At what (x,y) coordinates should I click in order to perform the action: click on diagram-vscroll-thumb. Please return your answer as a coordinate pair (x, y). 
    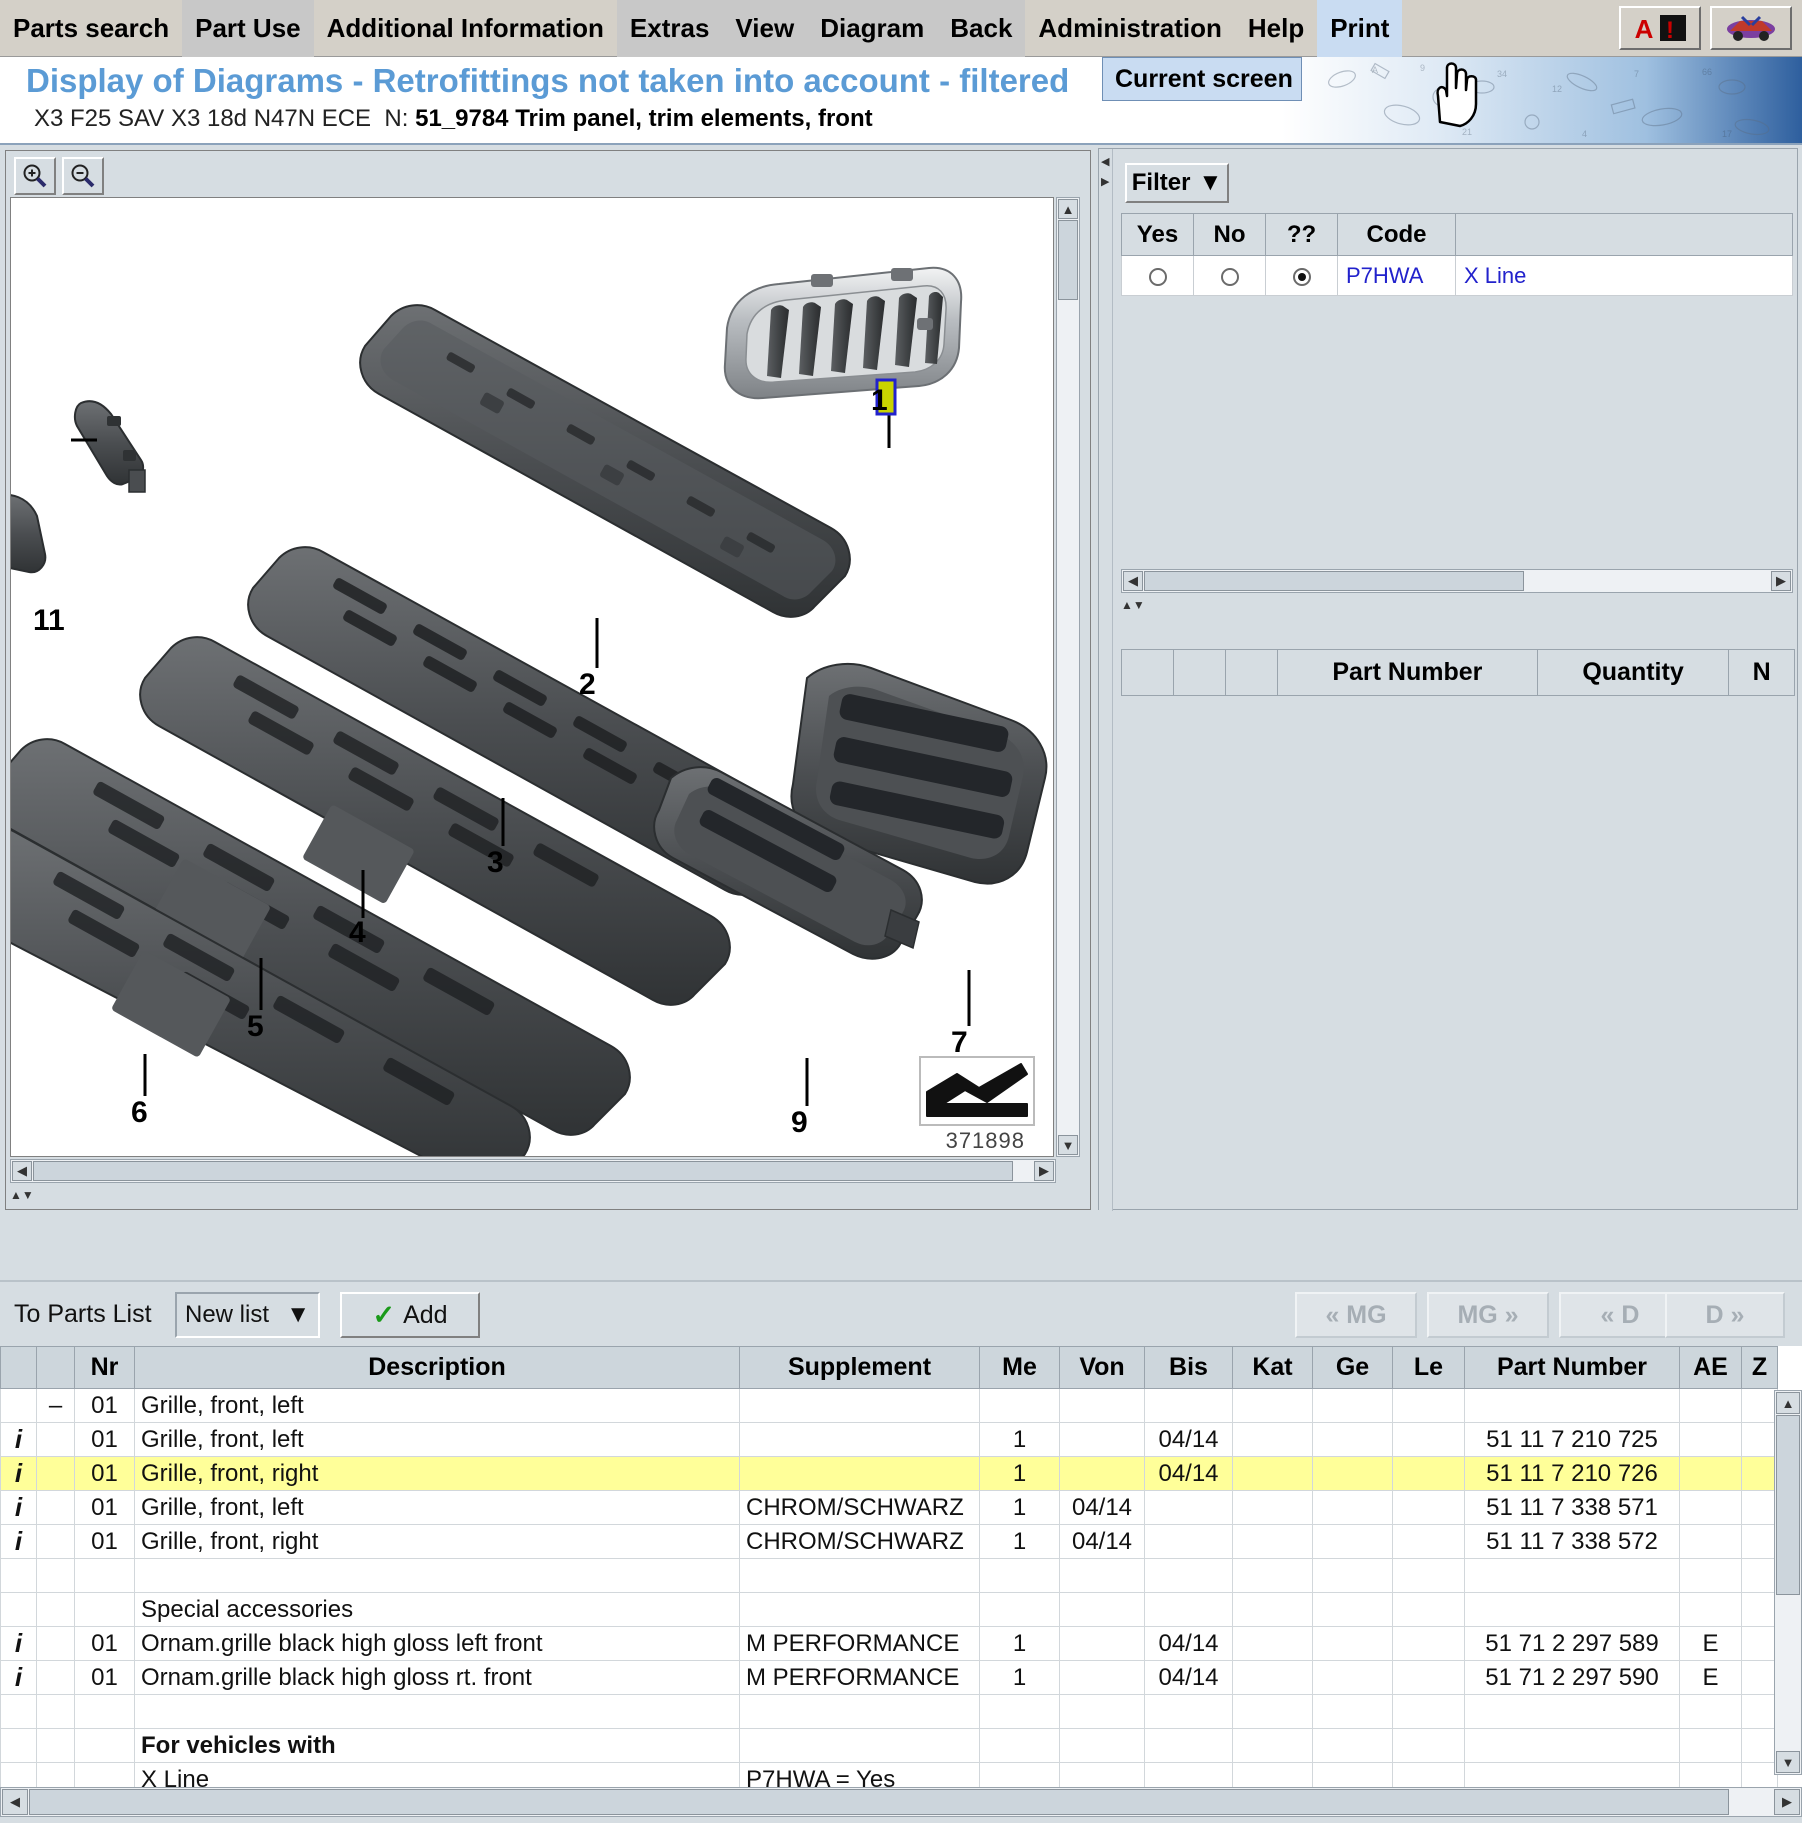
    Looking at the image, I should click on (1068, 260).